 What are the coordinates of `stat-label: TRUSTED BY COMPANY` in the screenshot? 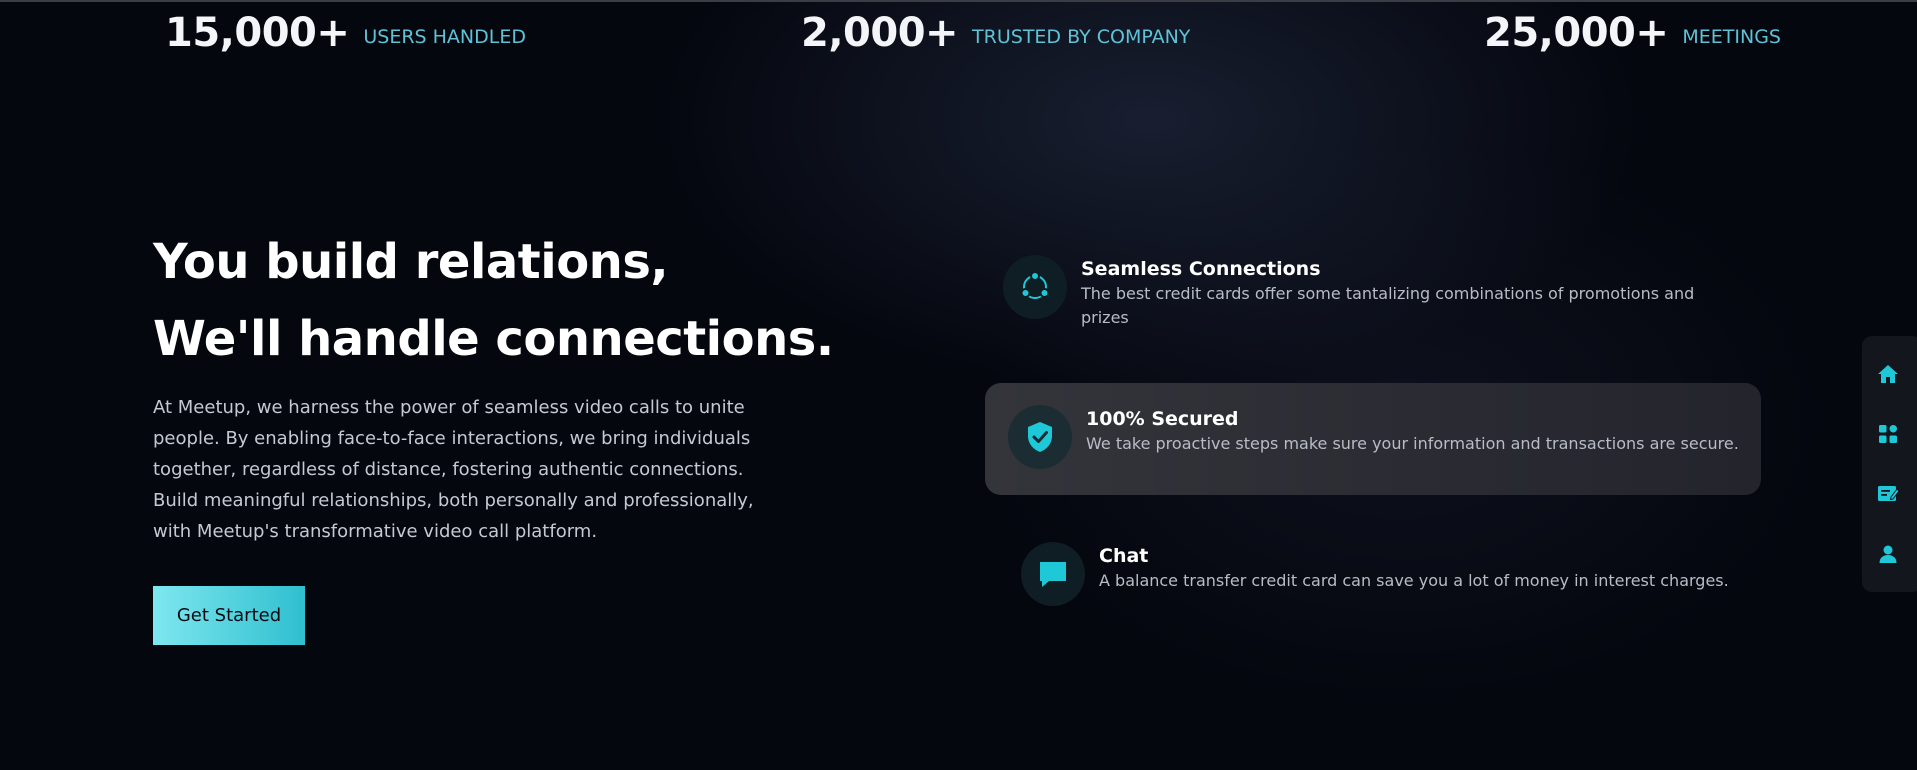 It's located at (1081, 37).